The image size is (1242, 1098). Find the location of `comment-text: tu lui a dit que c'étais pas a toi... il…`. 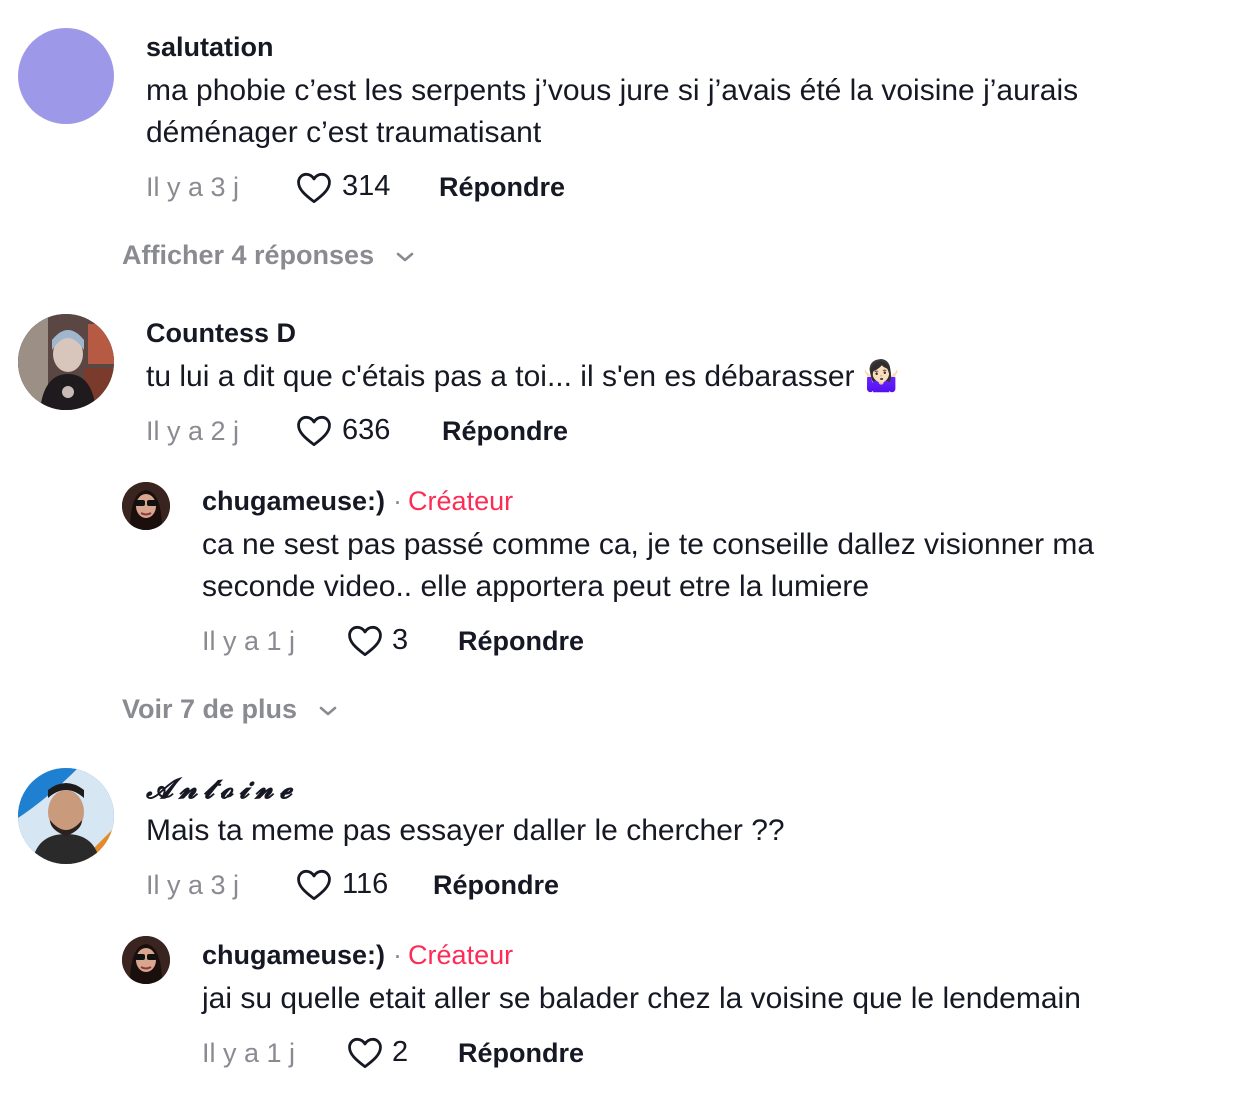

comment-text: tu lui a dit que c'étais pas a toi... il… is located at coordinates (523, 376).